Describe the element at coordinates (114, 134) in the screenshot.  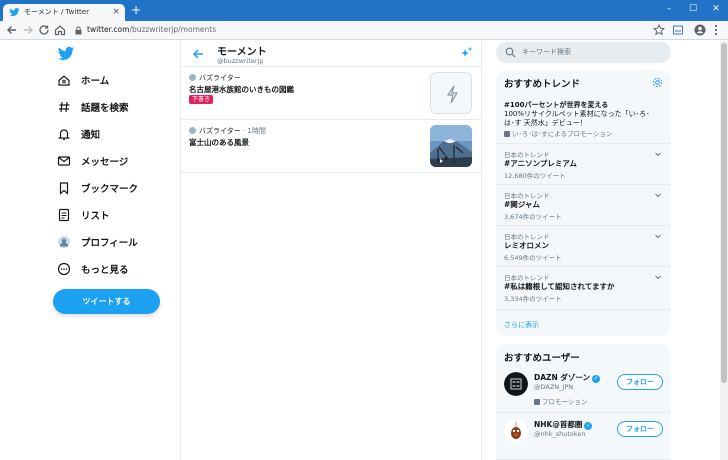
I see `nav-notifications: 通知` at that location.